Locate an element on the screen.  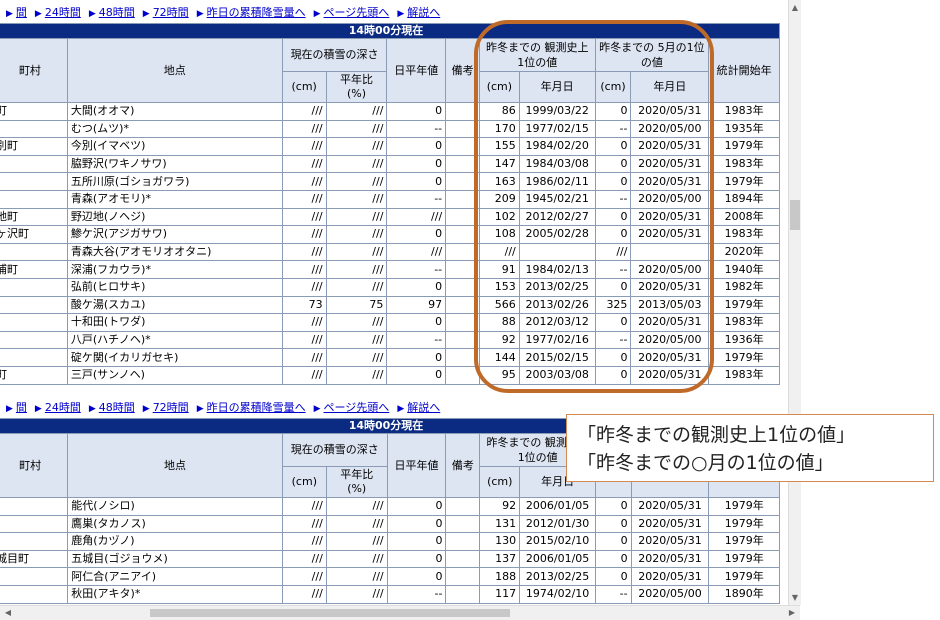
horizontal-scrollbar: ◀ ▶ is located at coordinates (400, 612).